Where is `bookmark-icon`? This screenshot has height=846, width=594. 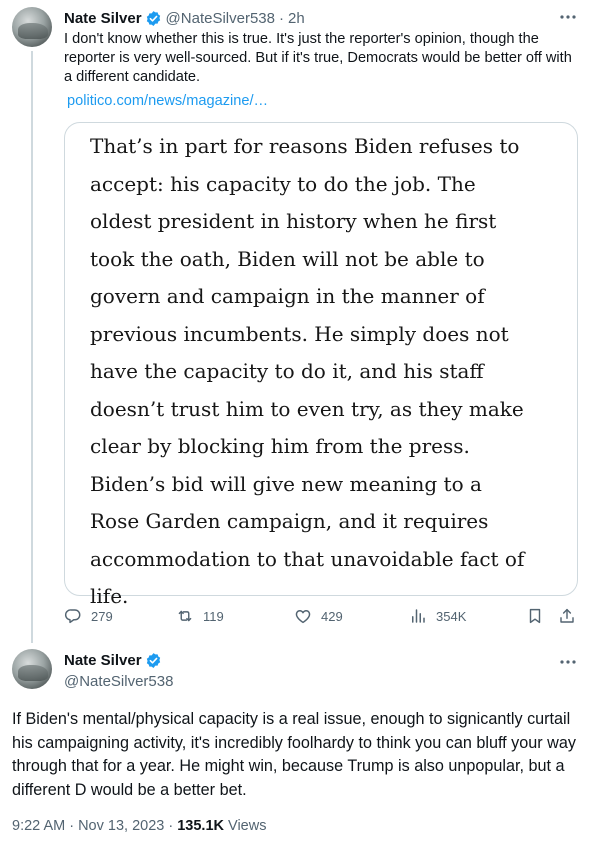 bookmark-icon is located at coordinates (535, 616).